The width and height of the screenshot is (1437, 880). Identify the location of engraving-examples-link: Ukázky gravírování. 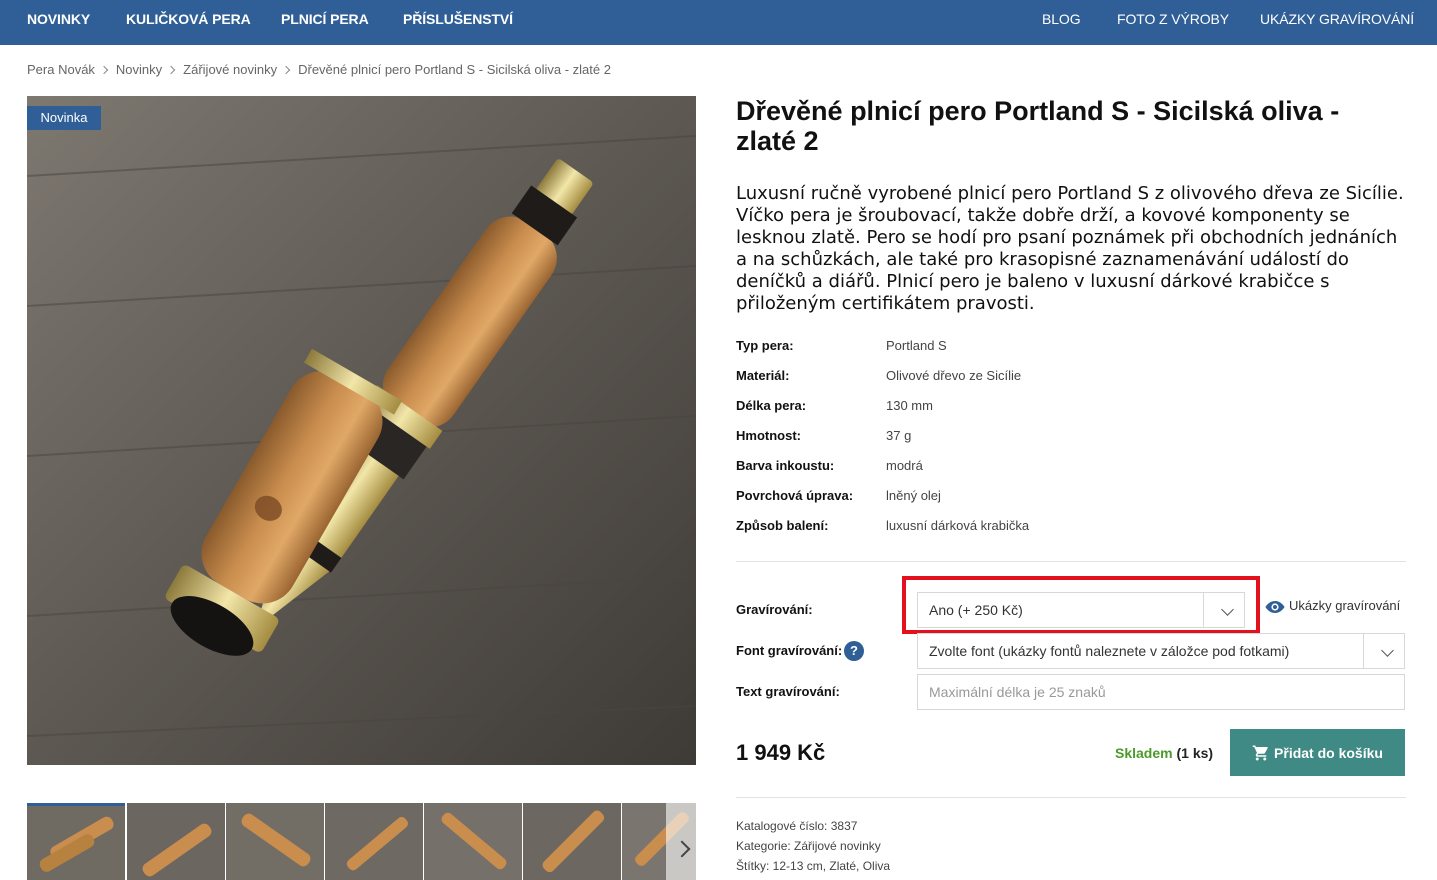
(1332, 606).